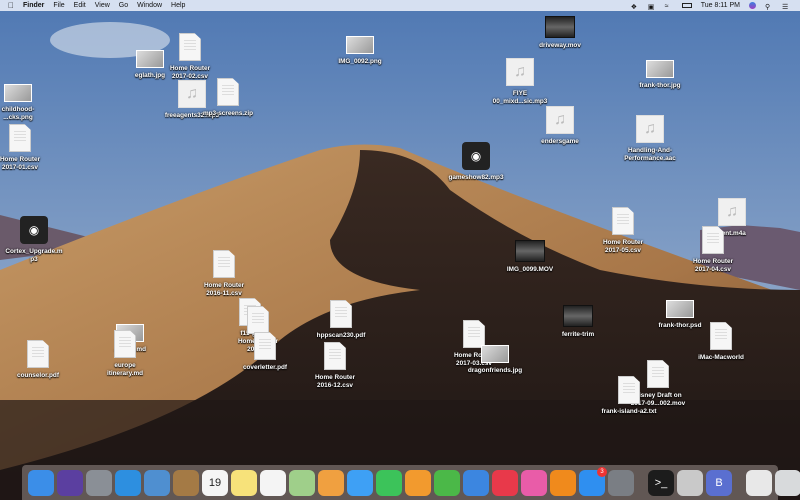 Image resolution: width=800 pixels, height=500 pixels. Describe the element at coordinates (102, 5) in the screenshot. I see `menu-view: View` at that location.